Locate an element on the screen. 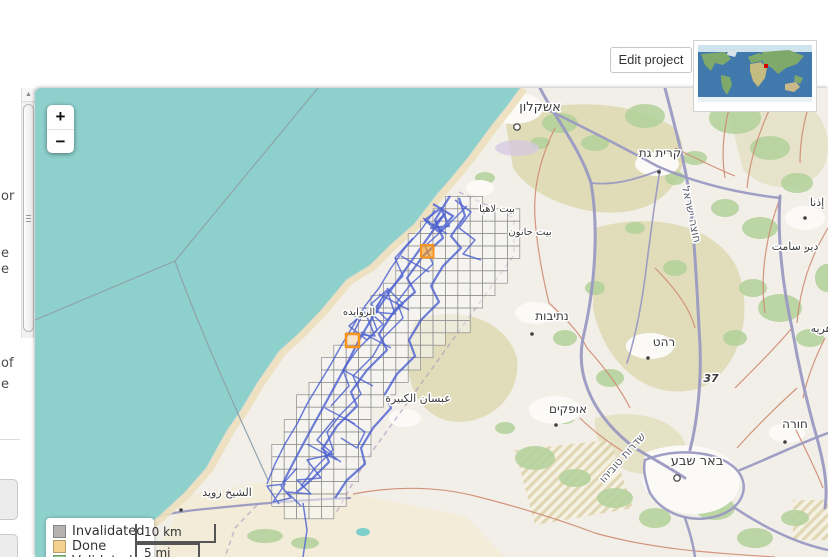  map-label-abasan-al-kabira: عبسان الكبيرة is located at coordinates (418, 398).